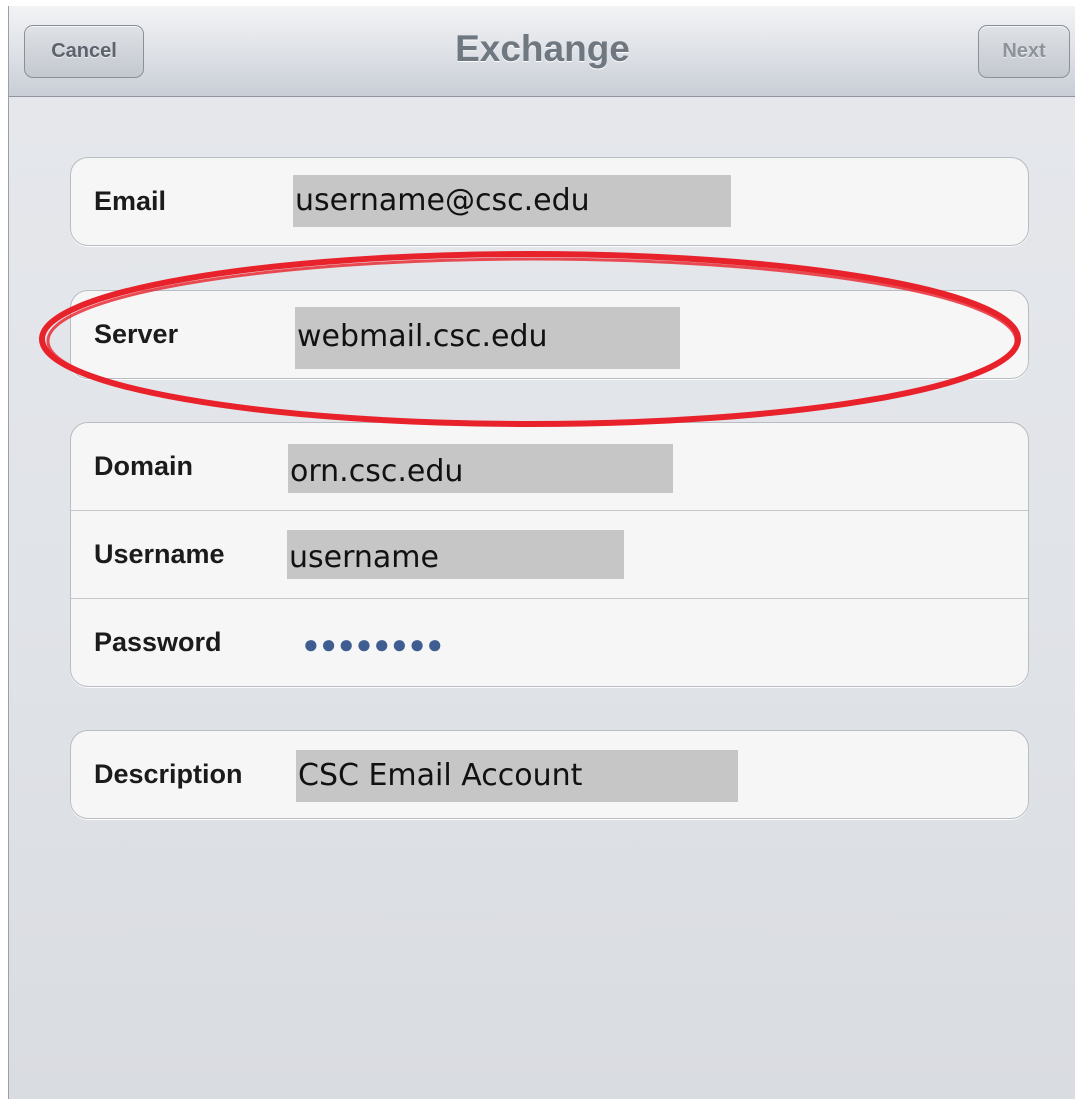 This screenshot has width=1075, height=1099. I want to click on domain-field: orn.csc.edu, so click(480, 468).